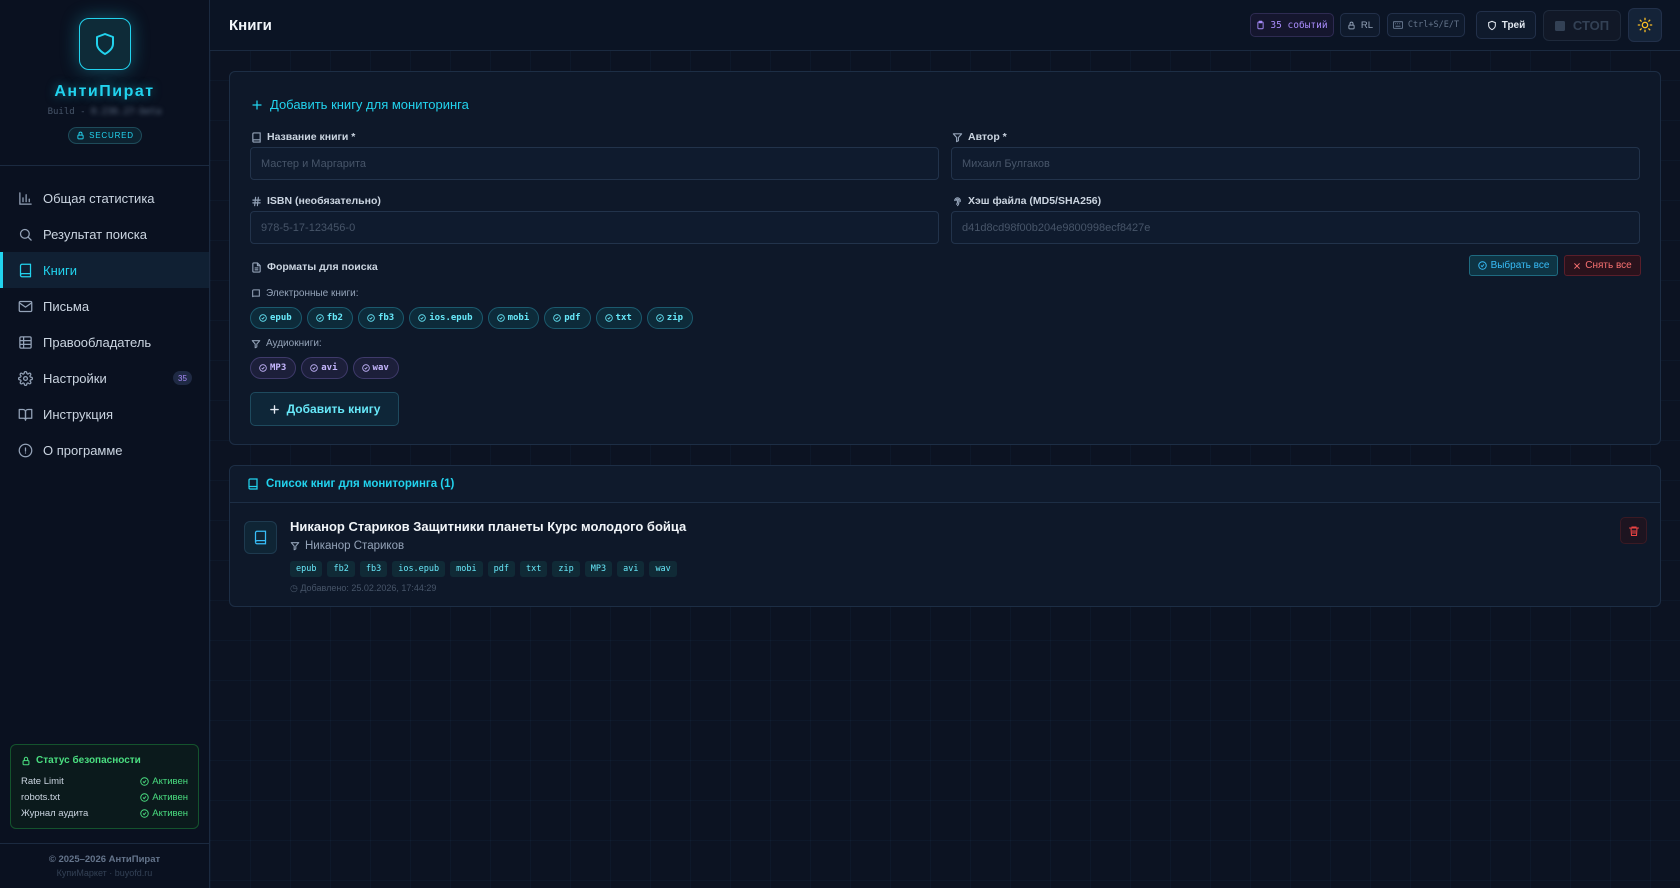  What do you see at coordinates (670, 318) in the screenshot?
I see `format-chip-zip: zip` at bounding box center [670, 318].